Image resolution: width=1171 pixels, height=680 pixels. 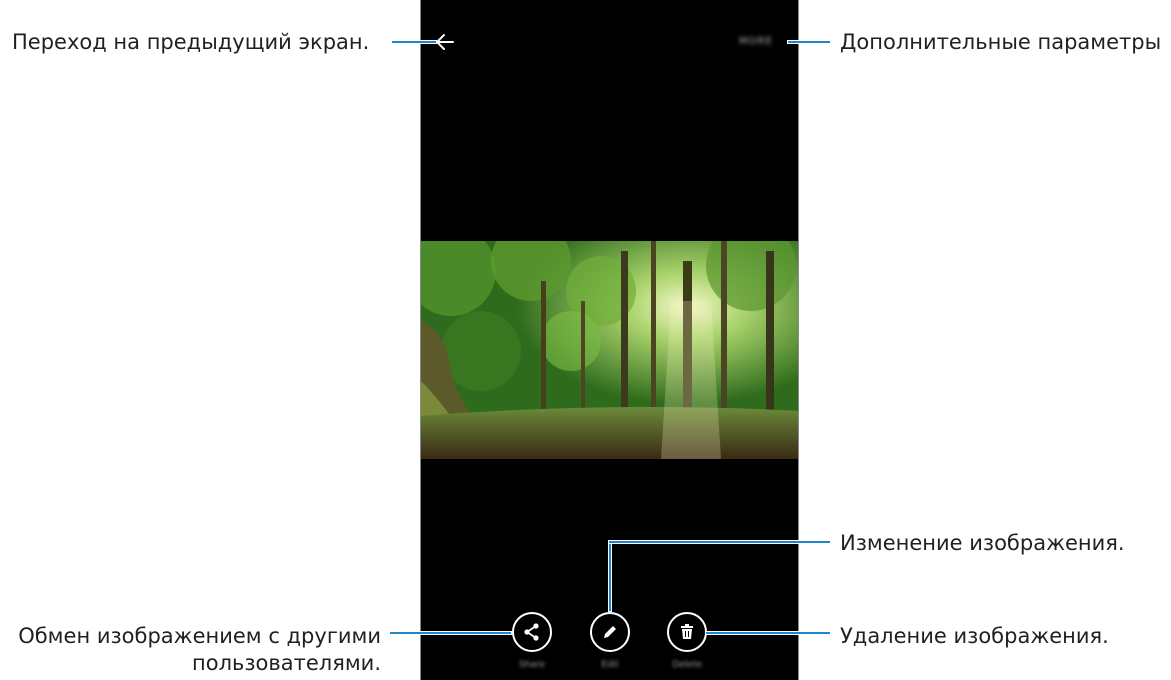 I want to click on leader-line-edit-horizontal, so click(x=719, y=542).